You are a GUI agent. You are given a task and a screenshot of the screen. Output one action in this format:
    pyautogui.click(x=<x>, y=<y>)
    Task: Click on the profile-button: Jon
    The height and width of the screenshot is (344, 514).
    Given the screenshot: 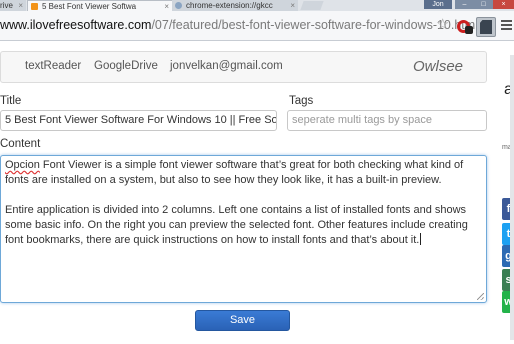 What is the action you would take?
    pyautogui.click(x=438, y=4)
    